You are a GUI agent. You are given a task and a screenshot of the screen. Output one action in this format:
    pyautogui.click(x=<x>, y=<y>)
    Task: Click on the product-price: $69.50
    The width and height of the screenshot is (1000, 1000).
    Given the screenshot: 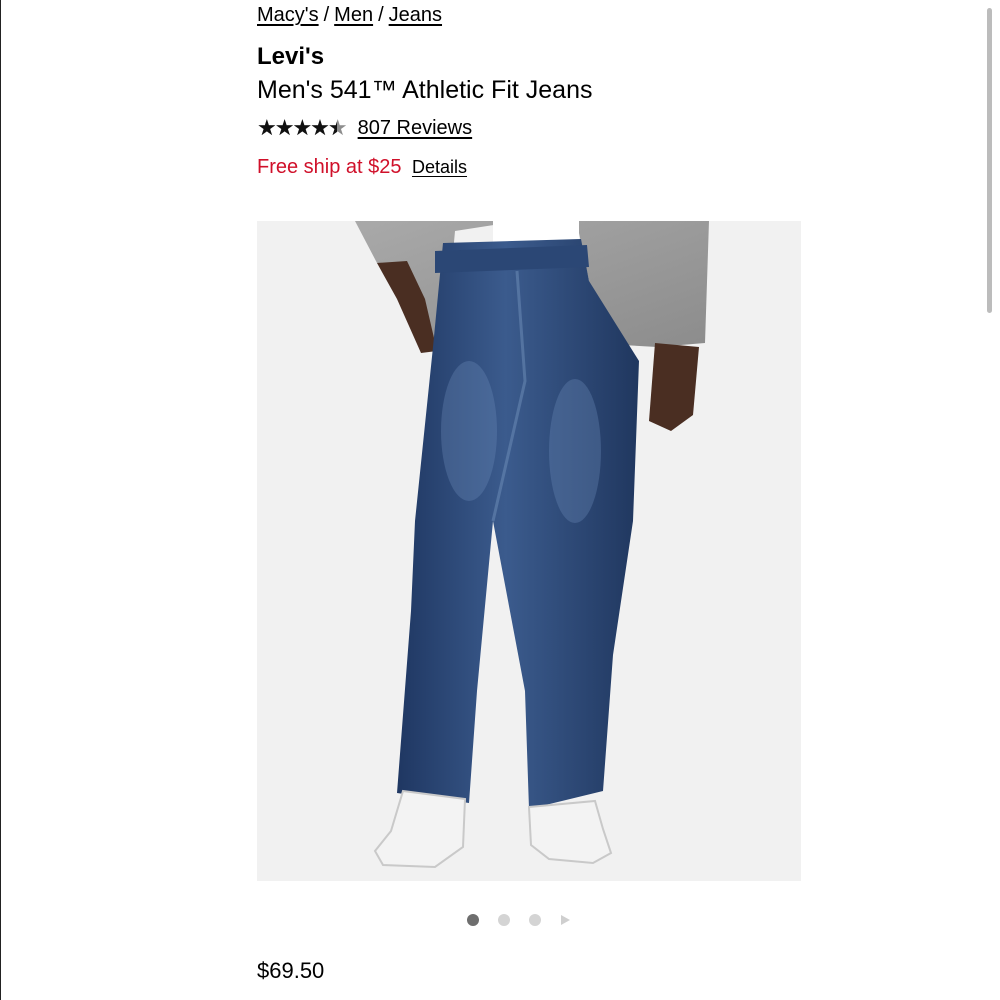 What is the action you would take?
    pyautogui.click(x=291, y=970)
    